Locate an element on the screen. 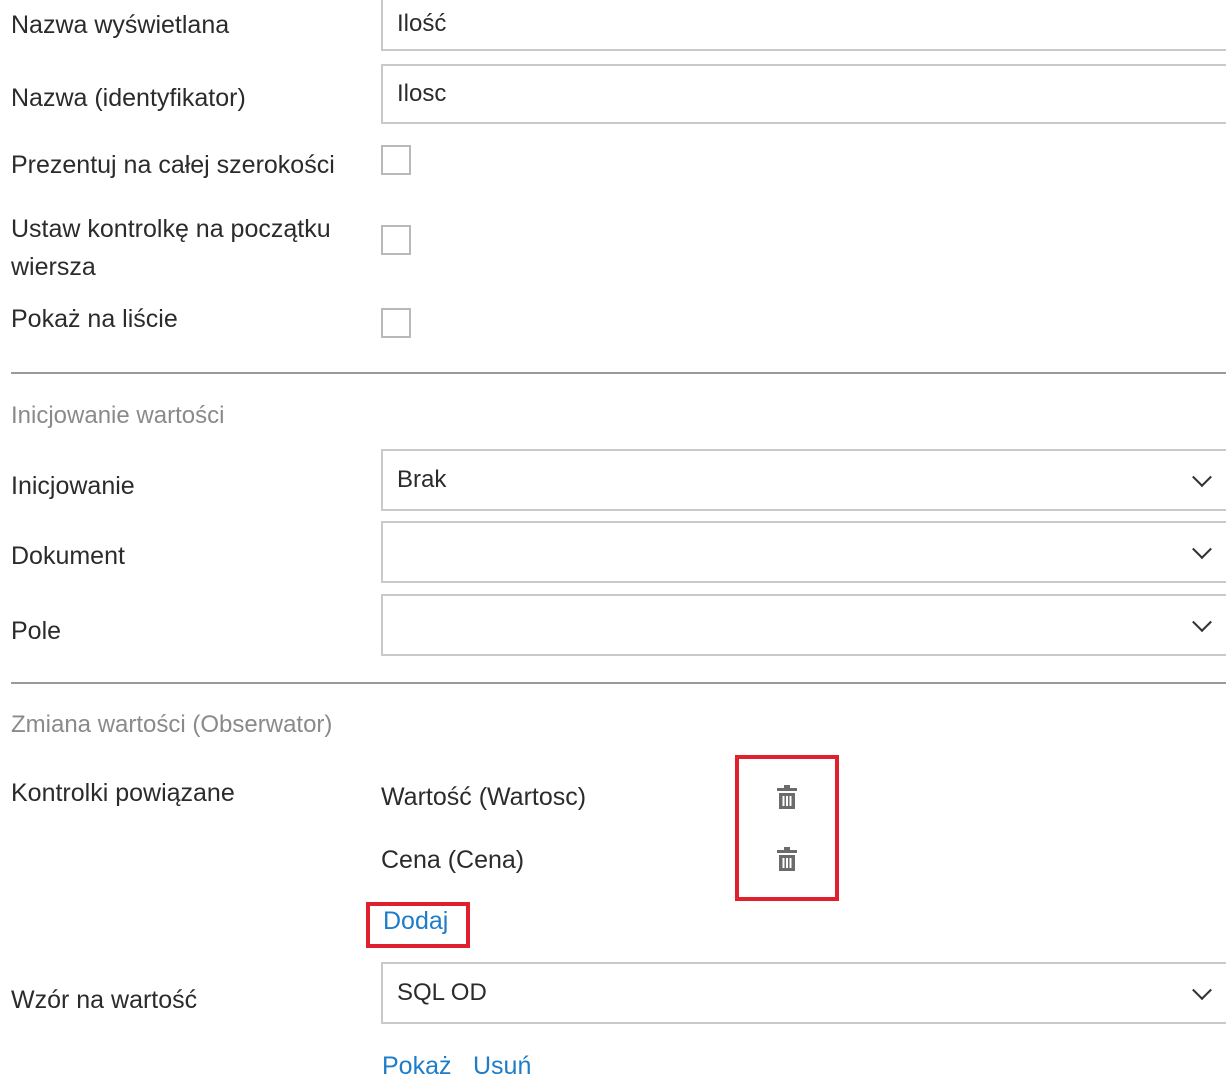  field-label: Pole is located at coordinates (36, 631).